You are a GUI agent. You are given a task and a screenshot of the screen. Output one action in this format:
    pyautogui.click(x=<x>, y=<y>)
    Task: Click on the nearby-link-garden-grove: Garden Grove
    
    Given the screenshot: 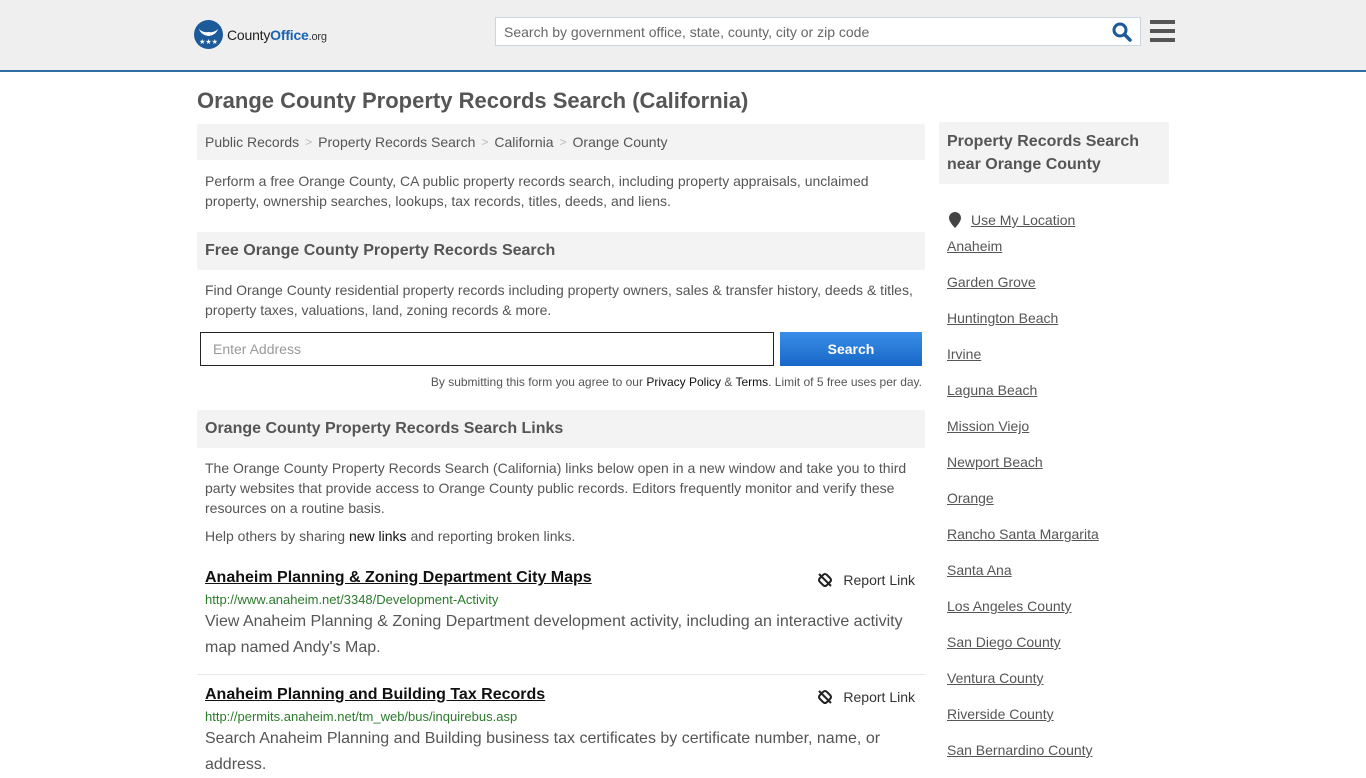 What is the action you would take?
    pyautogui.click(x=991, y=282)
    